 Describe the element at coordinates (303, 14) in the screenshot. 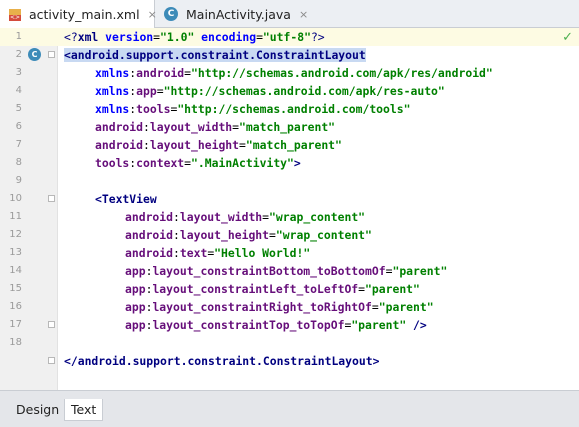

I see `close-icon: ×` at that location.